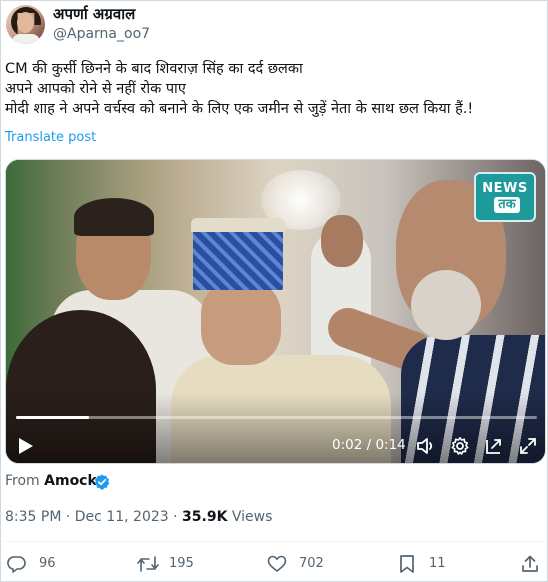 The image size is (548, 582). What do you see at coordinates (22, 481) in the screenshot?
I see `from-label: From` at bounding box center [22, 481].